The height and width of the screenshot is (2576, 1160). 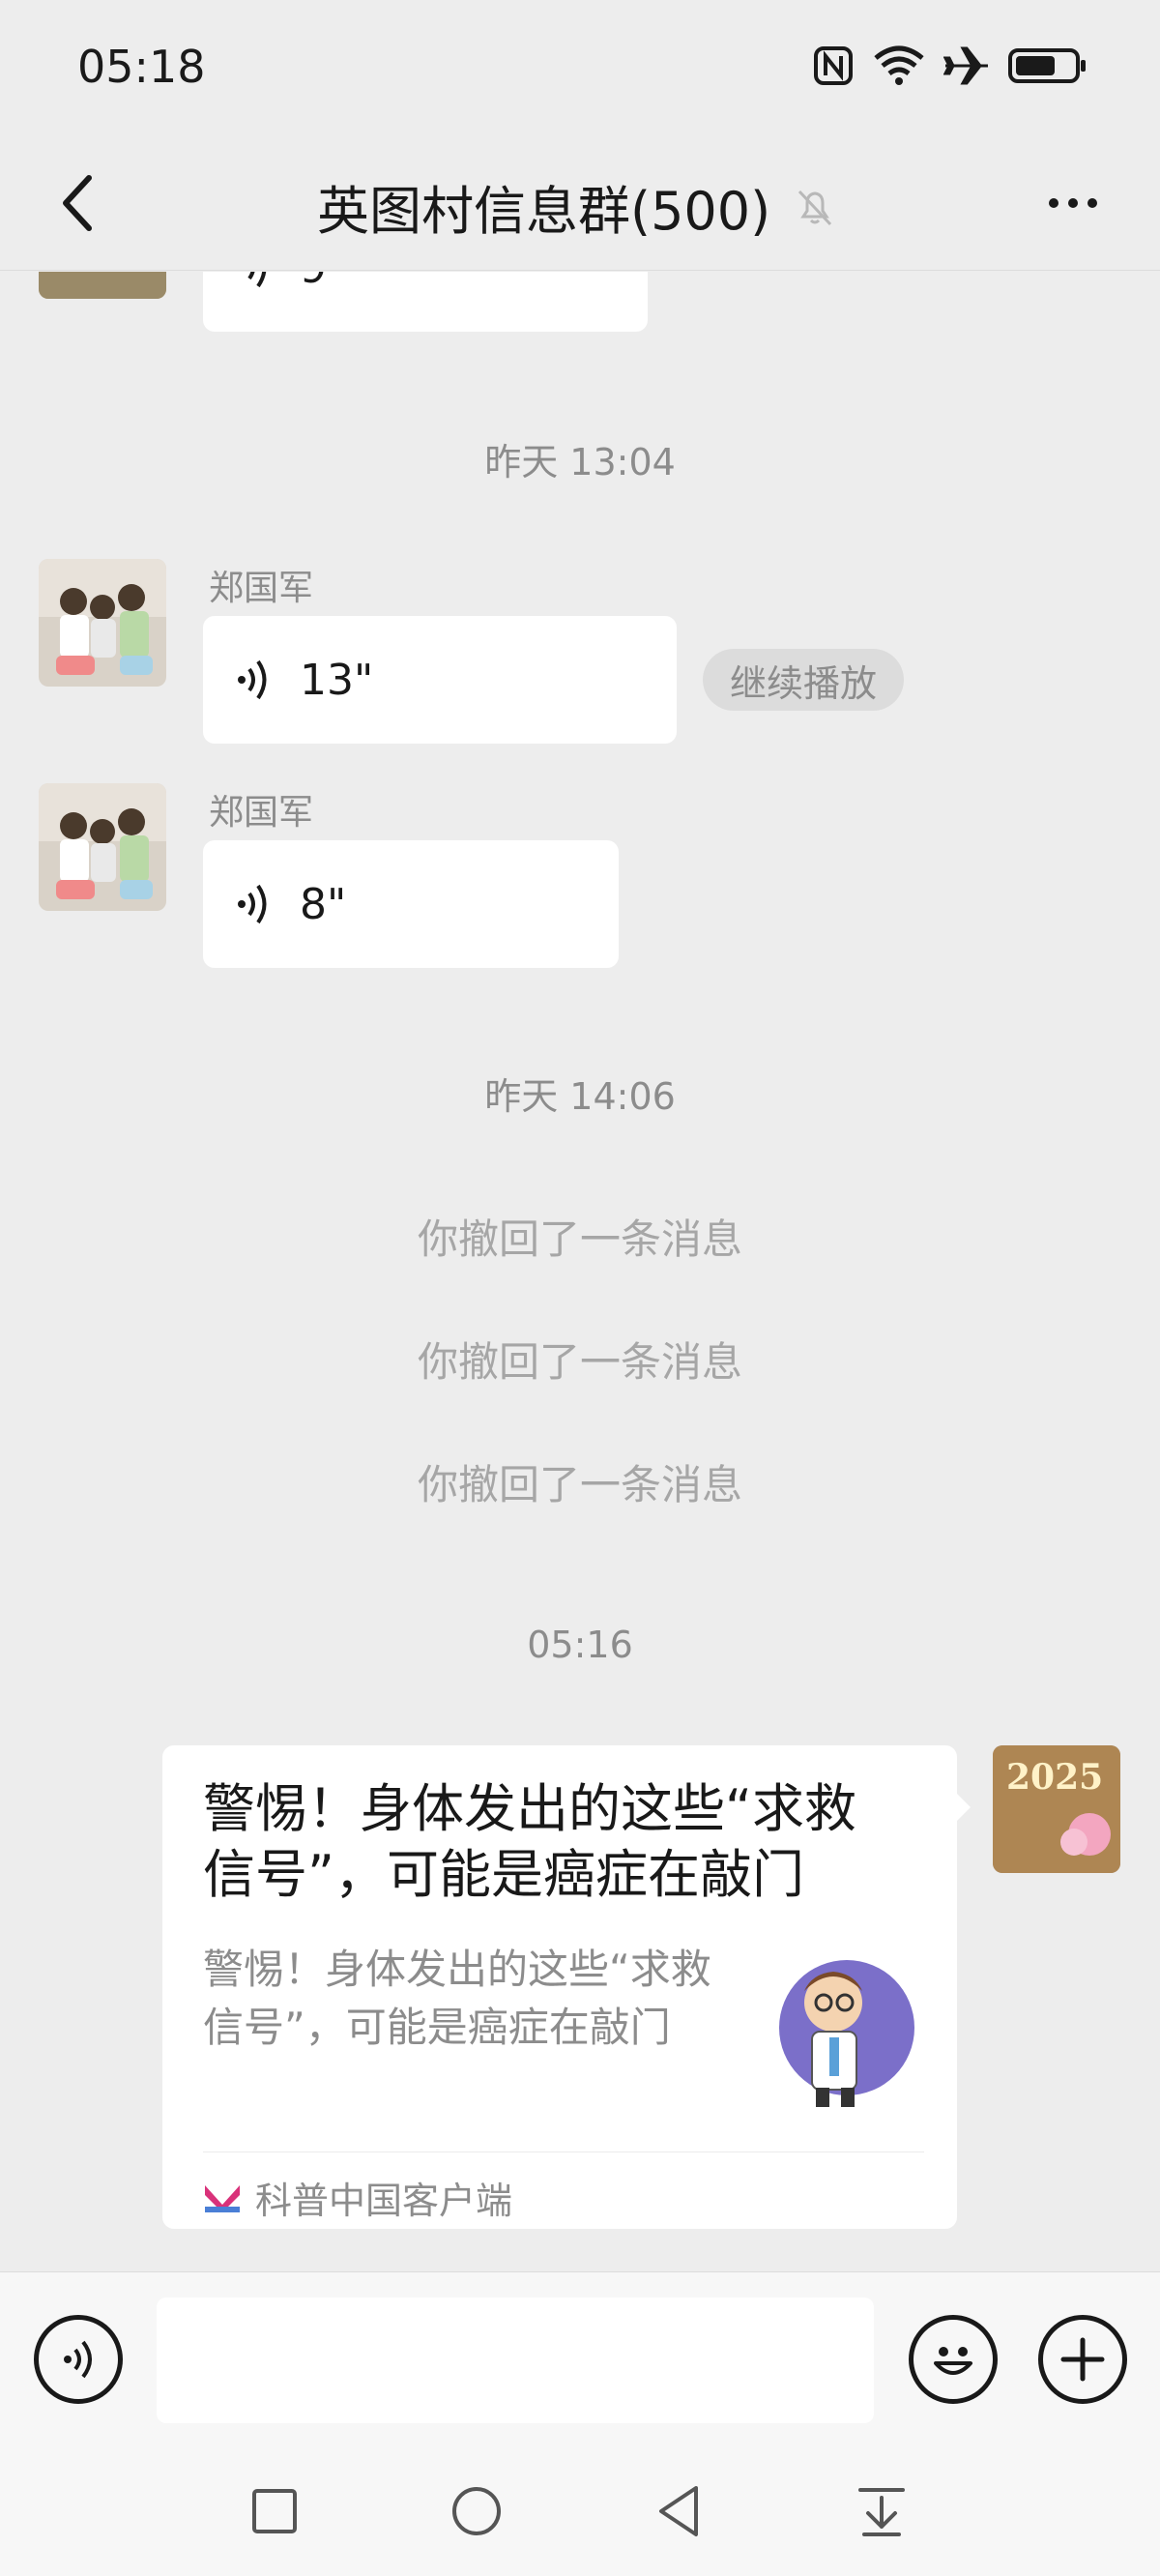 What do you see at coordinates (1056, 1809) in the screenshot?
I see `my-avatar: 2025` at bounding box center [1056, 1809].